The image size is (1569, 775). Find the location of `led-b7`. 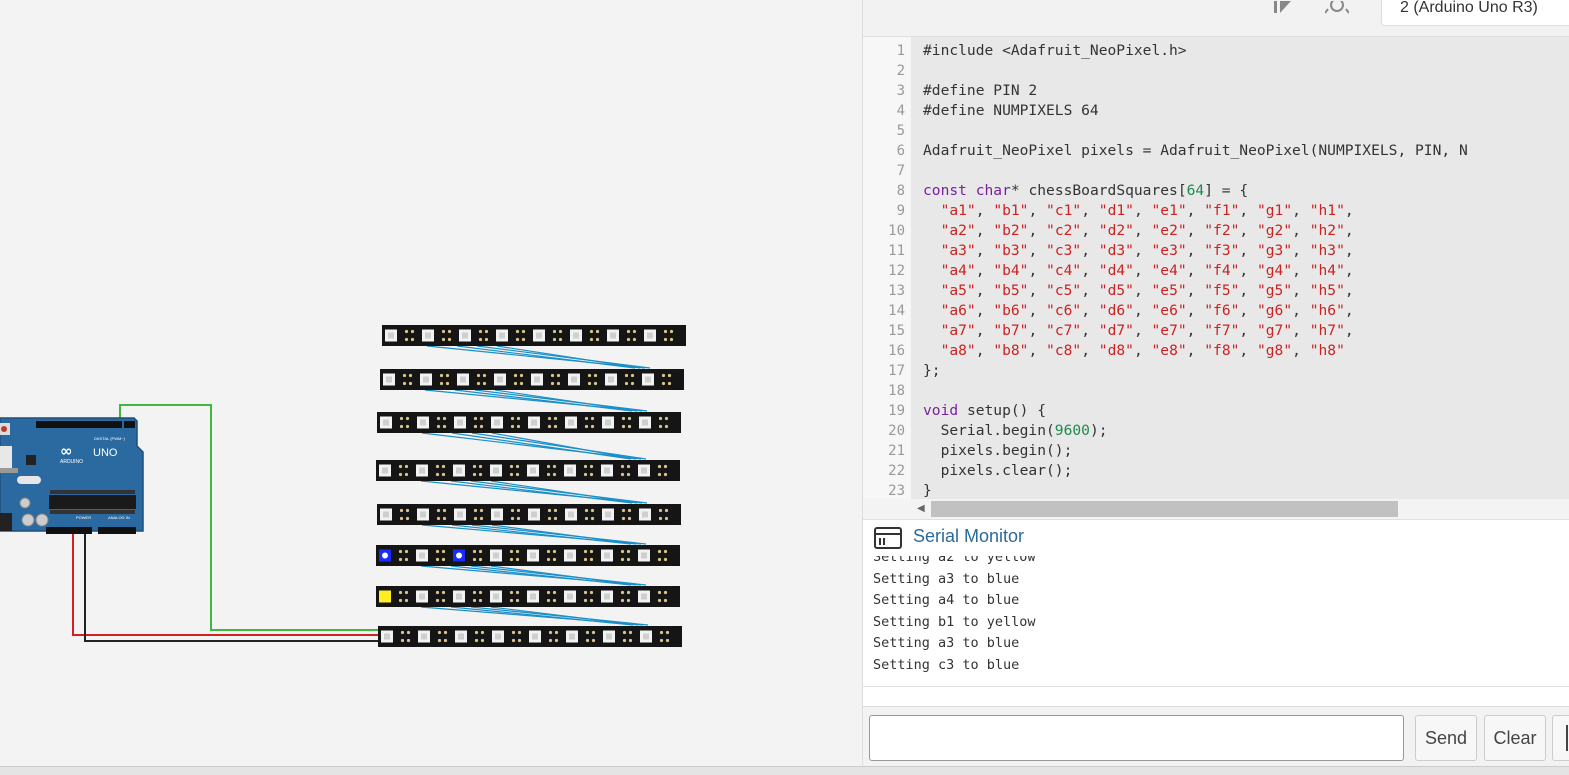

led-b7 is located at coordinates (426, 379).